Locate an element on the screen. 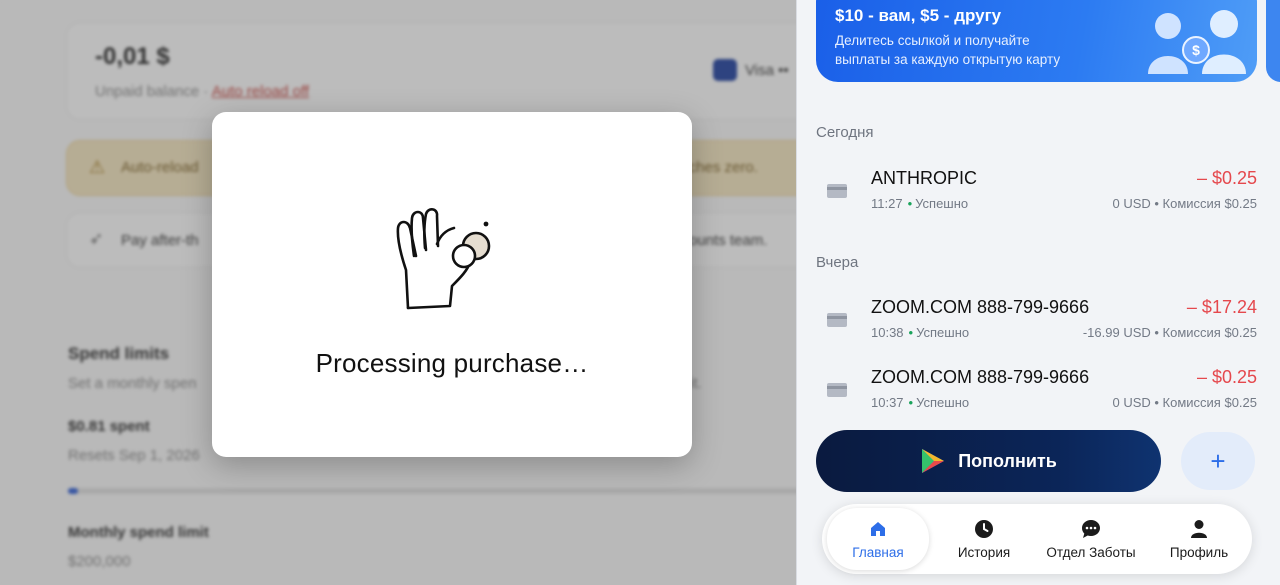 This screenshot has height=585, width=1280. transaction-meta: 10:37 • Успешно is located at coordinates (920, 402).